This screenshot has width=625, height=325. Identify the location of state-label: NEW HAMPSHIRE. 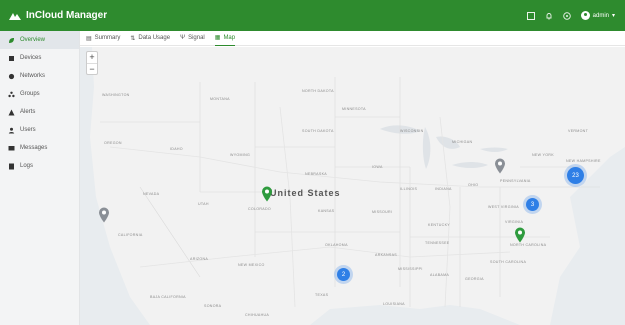
(583, 161).